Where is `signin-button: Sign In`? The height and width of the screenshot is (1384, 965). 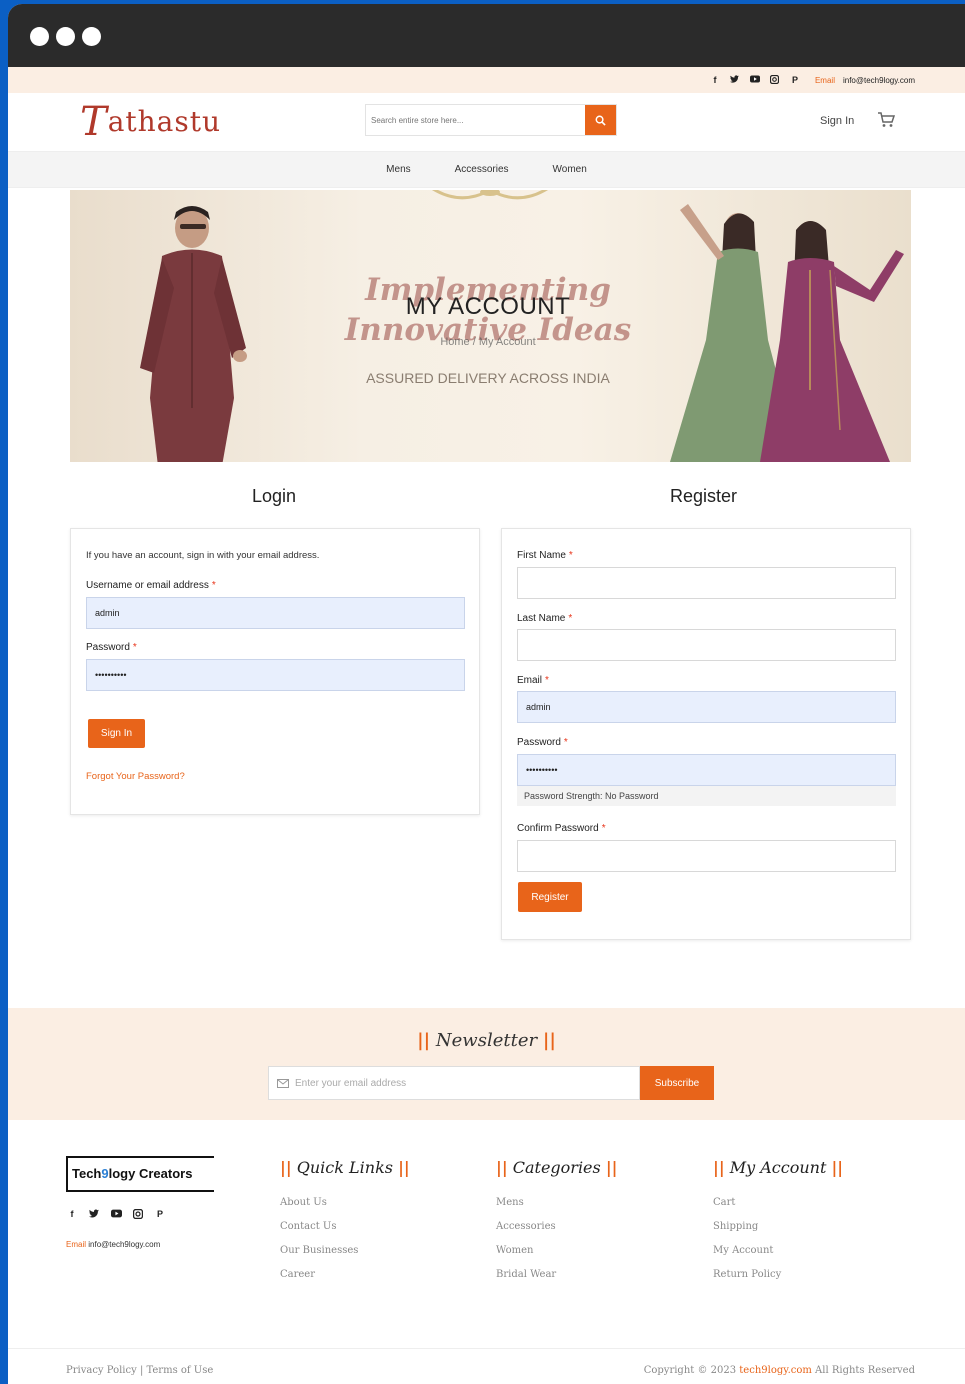 signin-button: Sign In is located at coordinates (116, 733).